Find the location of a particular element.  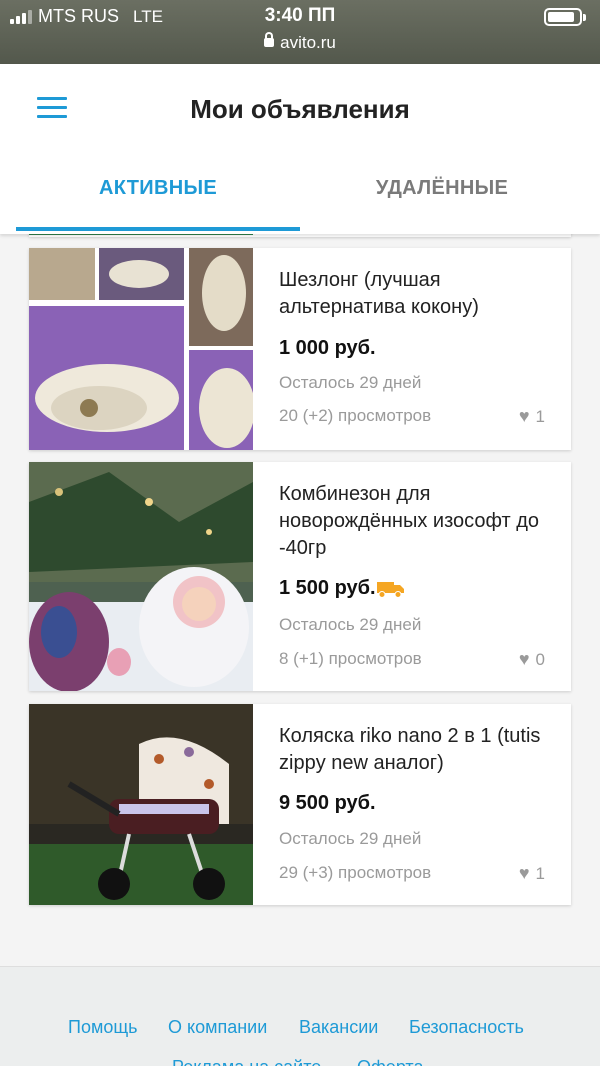

listing-price: 1 500 руб. is located at coordinates (342, 588).